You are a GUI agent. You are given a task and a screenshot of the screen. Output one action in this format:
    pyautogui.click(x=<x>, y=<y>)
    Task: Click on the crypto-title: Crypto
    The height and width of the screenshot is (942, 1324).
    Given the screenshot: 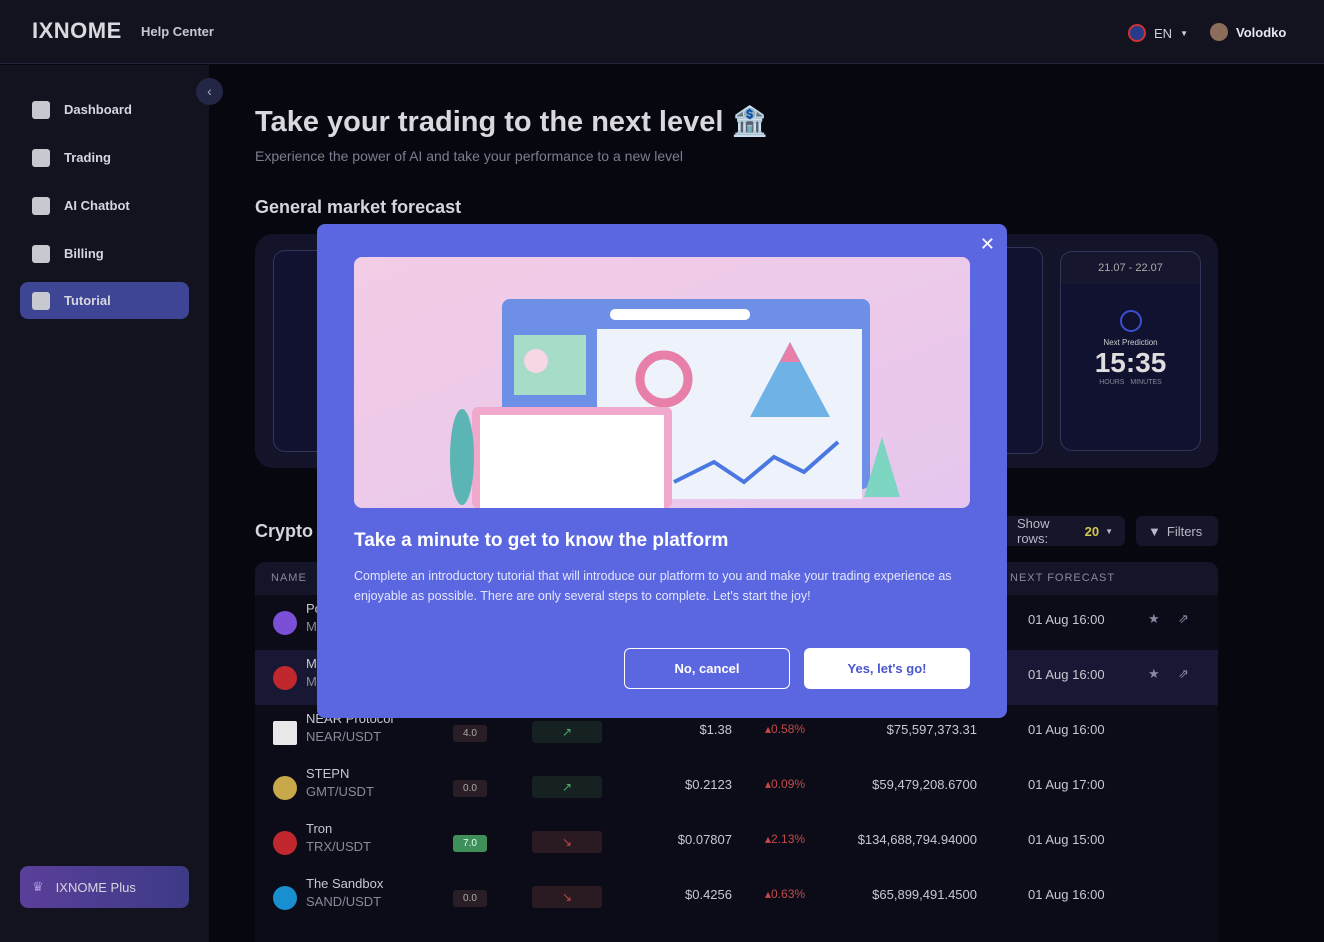 What is the action you would take?
    pyautogui.click(x=284, y=531)
    